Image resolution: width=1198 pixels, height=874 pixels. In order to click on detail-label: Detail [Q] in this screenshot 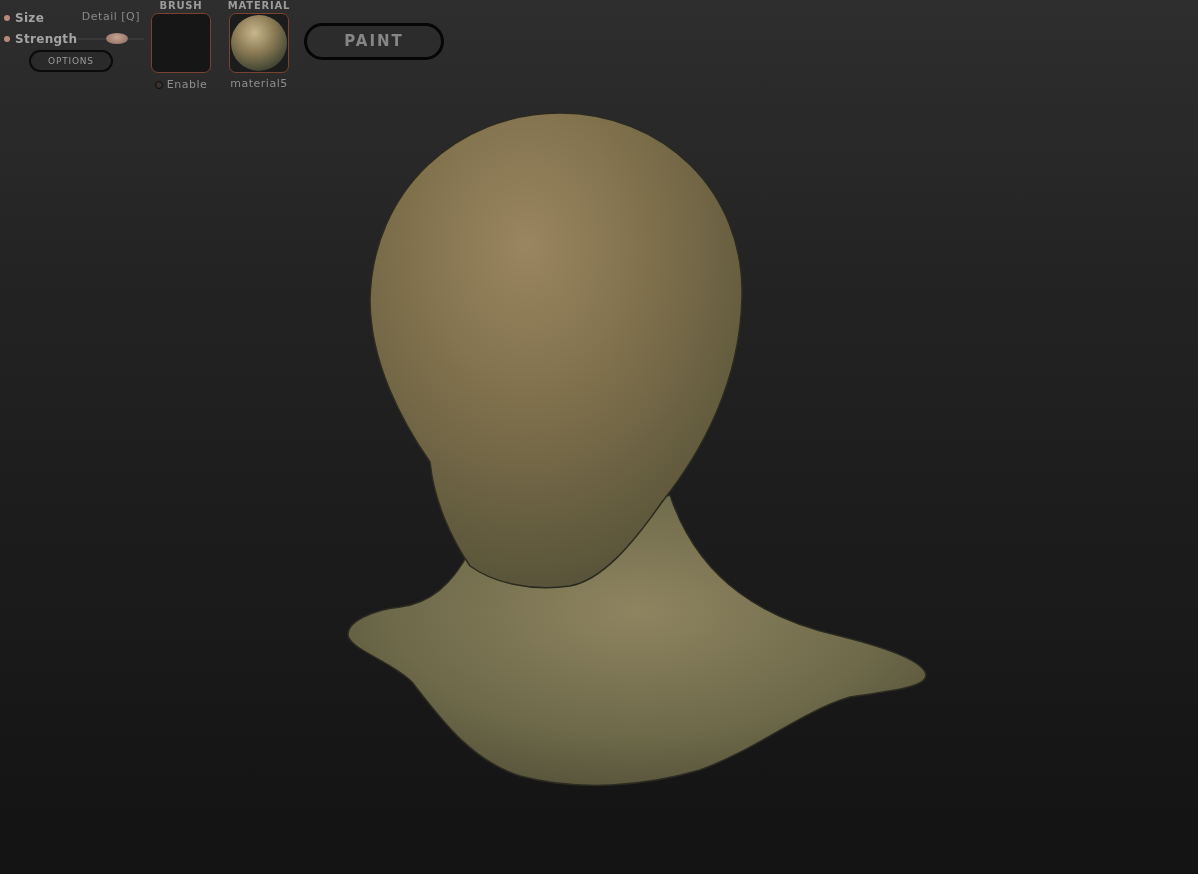, I will do `click(110, 17)`.